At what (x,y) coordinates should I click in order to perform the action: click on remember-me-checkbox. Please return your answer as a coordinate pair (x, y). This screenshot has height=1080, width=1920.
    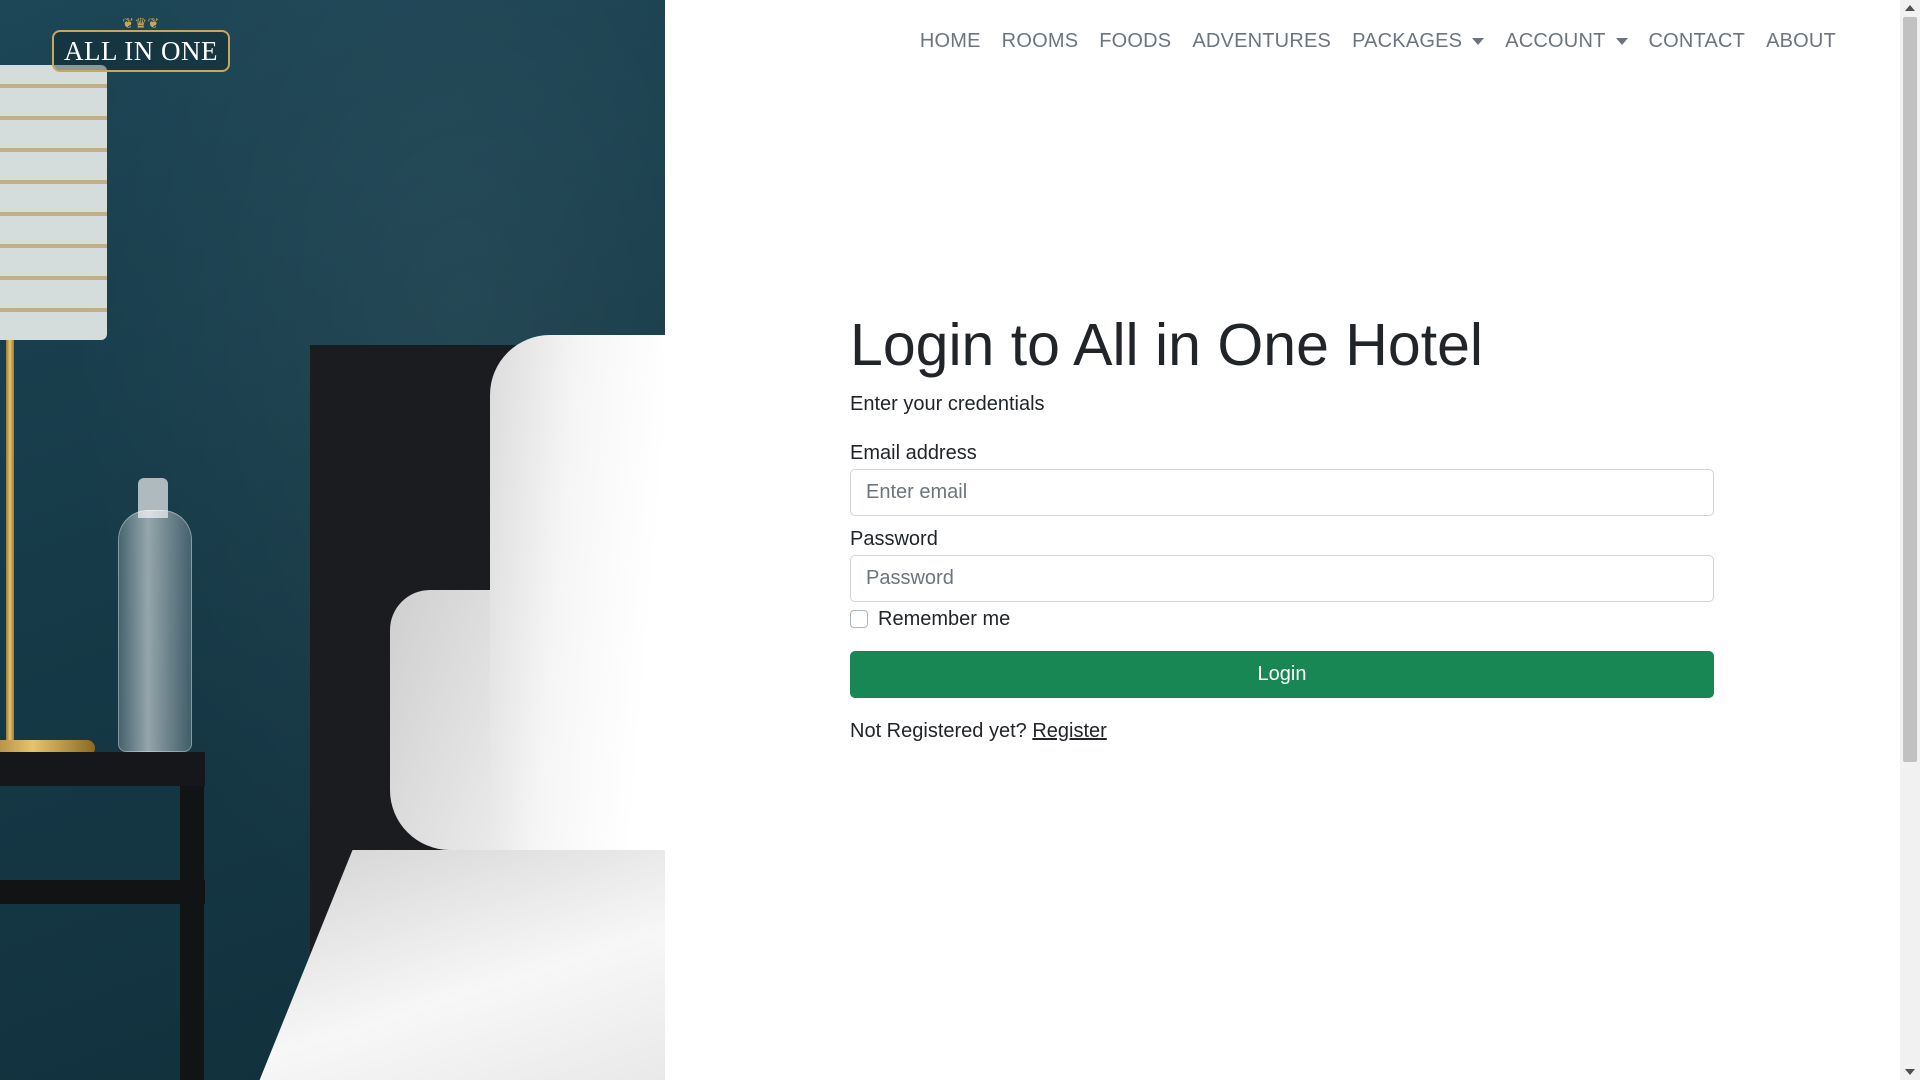
    Looking at the image, I should click on (859, 619).